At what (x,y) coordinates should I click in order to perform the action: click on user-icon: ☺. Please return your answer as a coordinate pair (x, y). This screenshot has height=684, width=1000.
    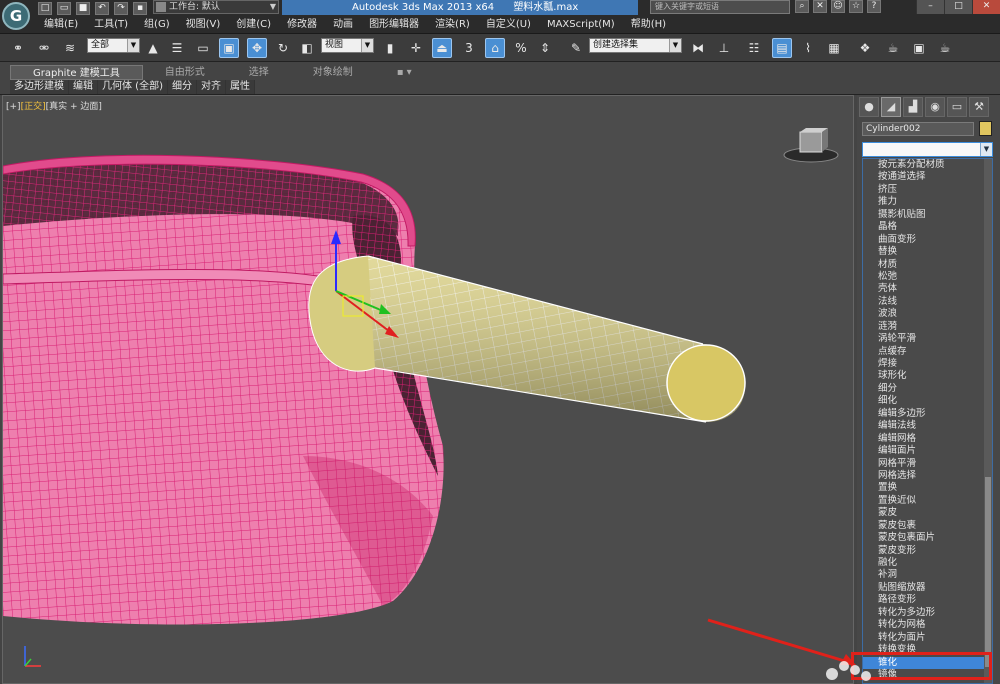
    Looking at the image, I should click on (838, 6).